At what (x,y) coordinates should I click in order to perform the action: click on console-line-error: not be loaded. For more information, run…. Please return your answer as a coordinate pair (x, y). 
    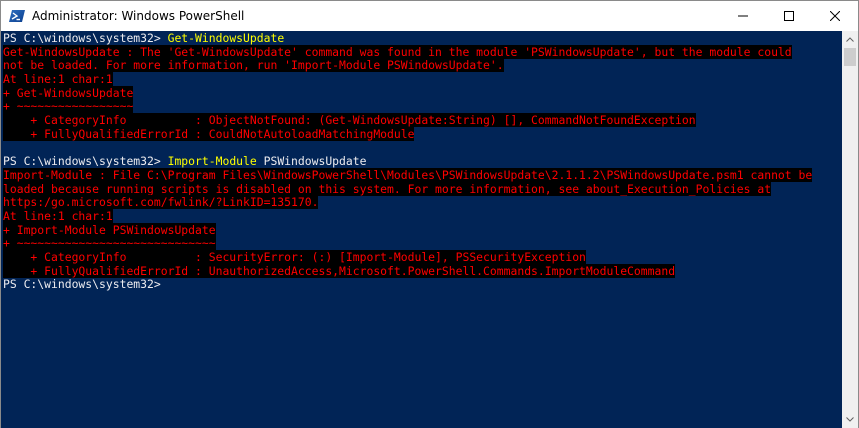
    Looking at the image, I should click on (407, 65).